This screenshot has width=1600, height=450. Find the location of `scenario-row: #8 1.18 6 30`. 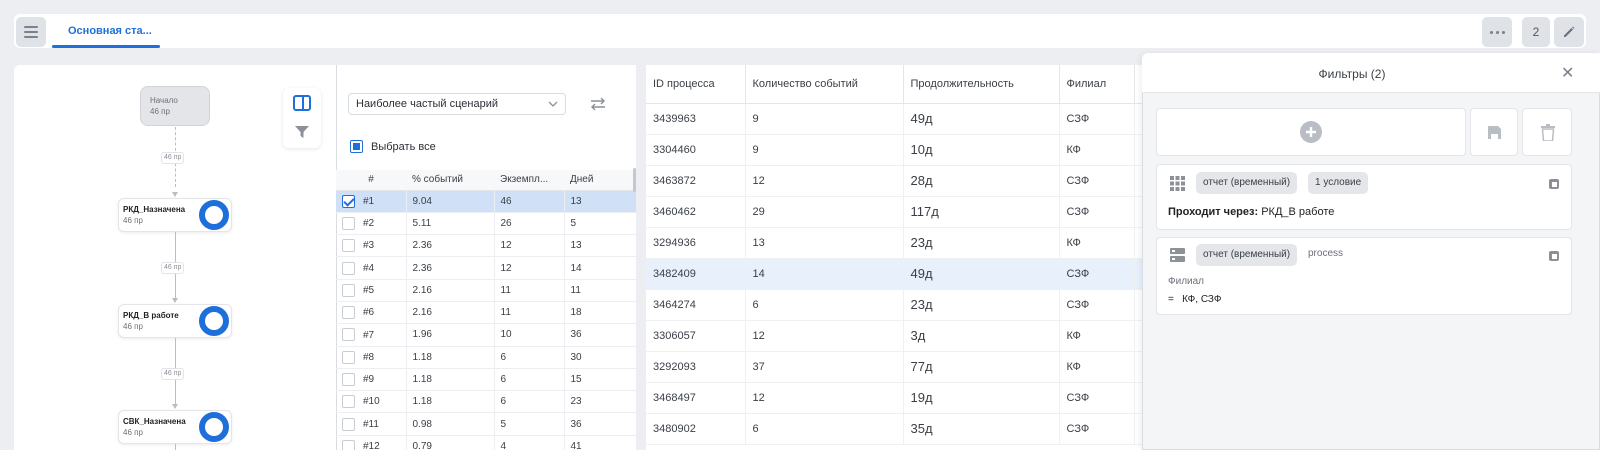

scenario-row: #8 1.18 6 30 is located at coordinates (486, 357).